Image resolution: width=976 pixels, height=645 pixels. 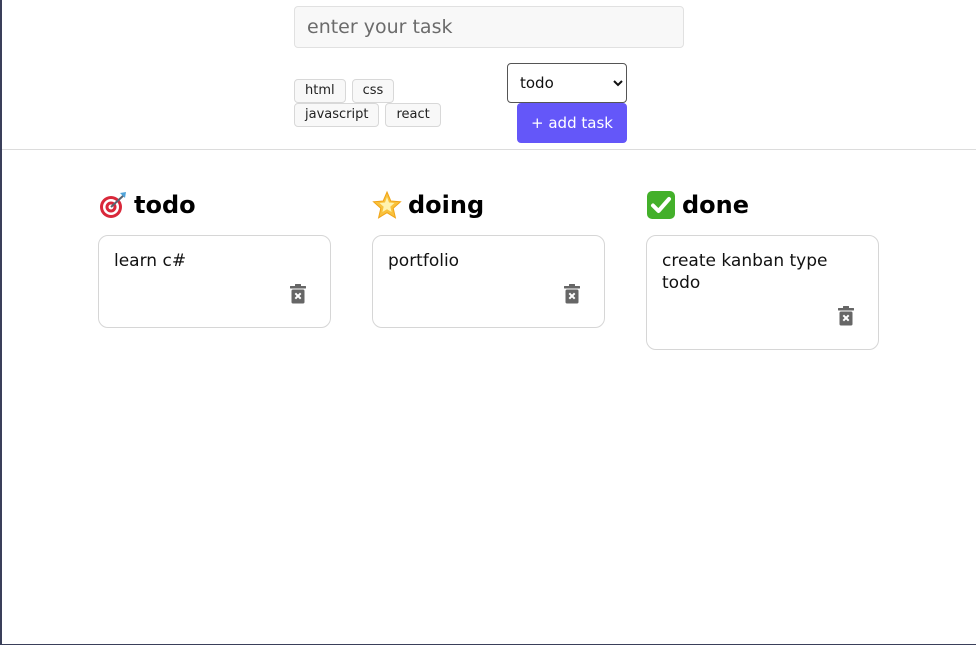 What do you see at coordinates (384, 115) in the screenshot?
I see `tag-row: javascript react` at bounding box center [384, 115].